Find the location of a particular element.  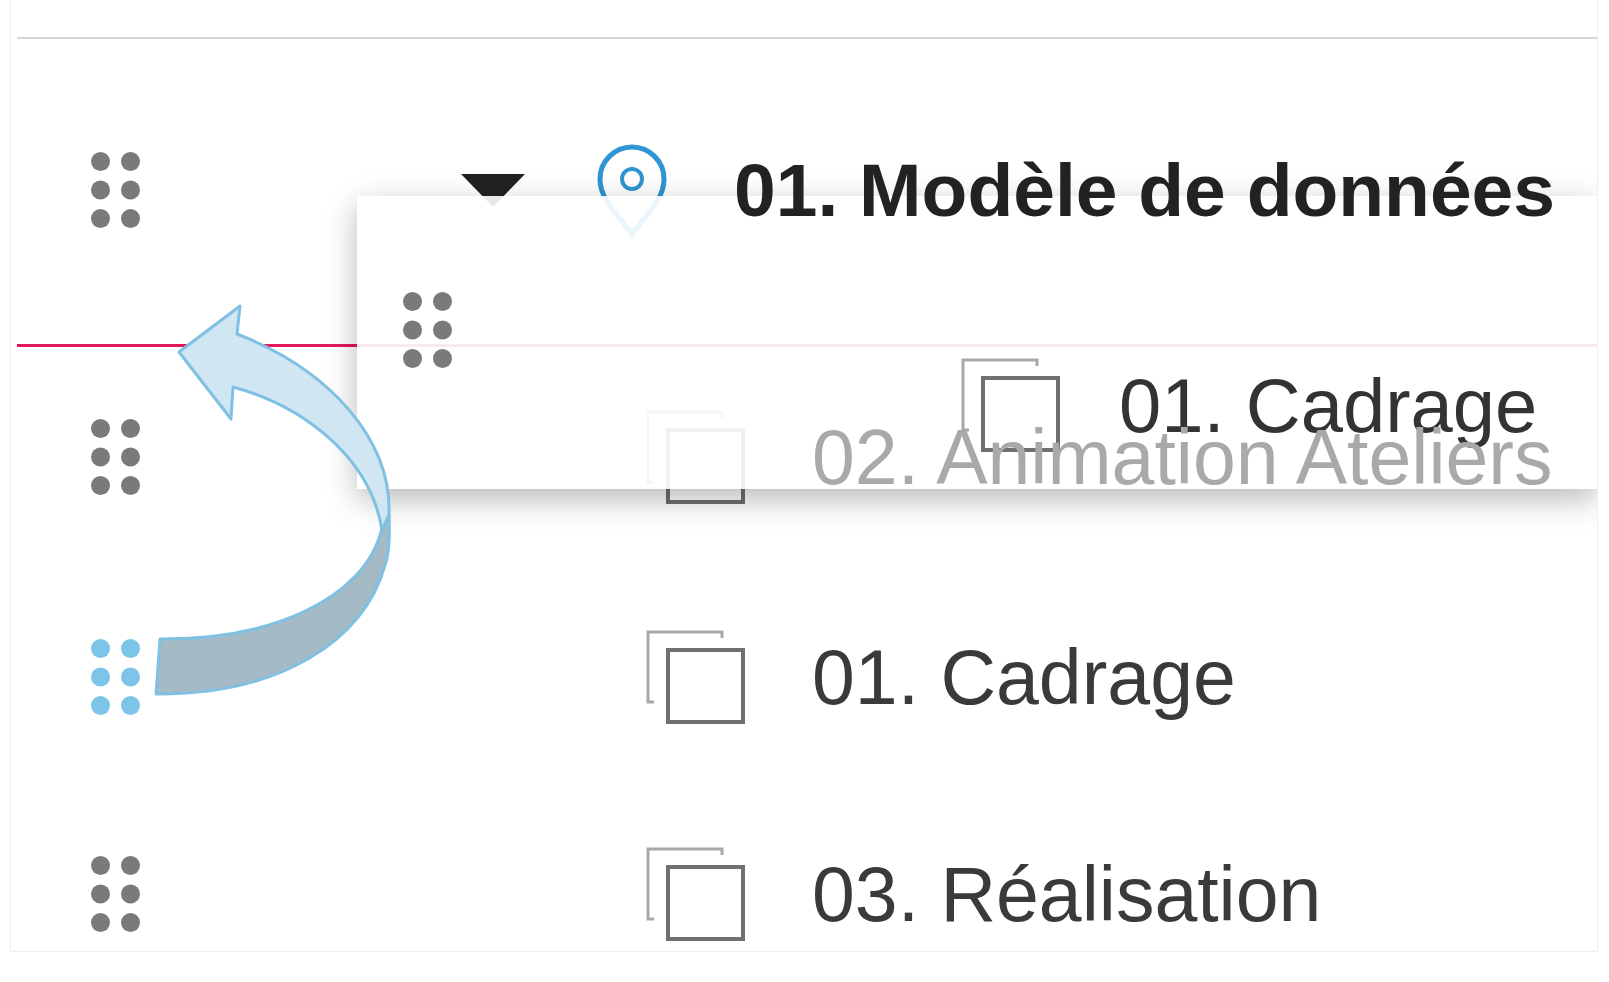

tree-item-label: 03. Réalisation is located at coordinates (1067, 894).